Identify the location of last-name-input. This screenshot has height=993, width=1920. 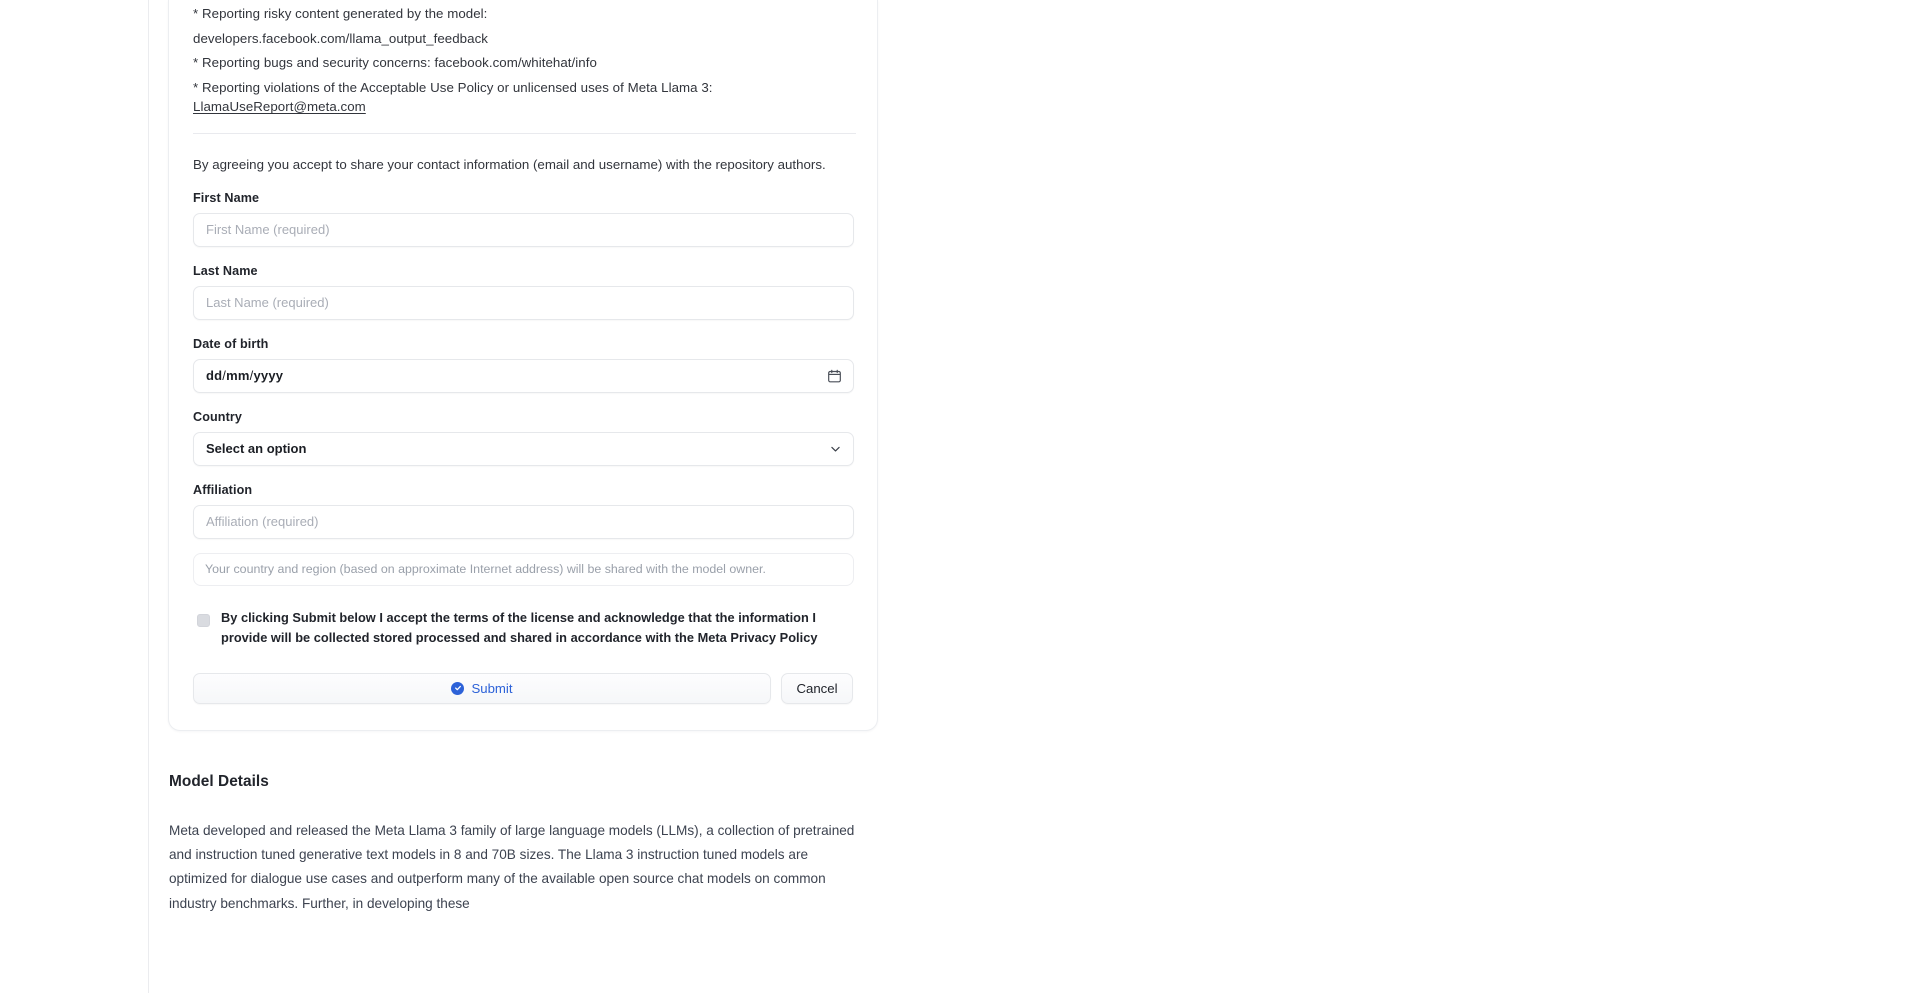
(523, 302).